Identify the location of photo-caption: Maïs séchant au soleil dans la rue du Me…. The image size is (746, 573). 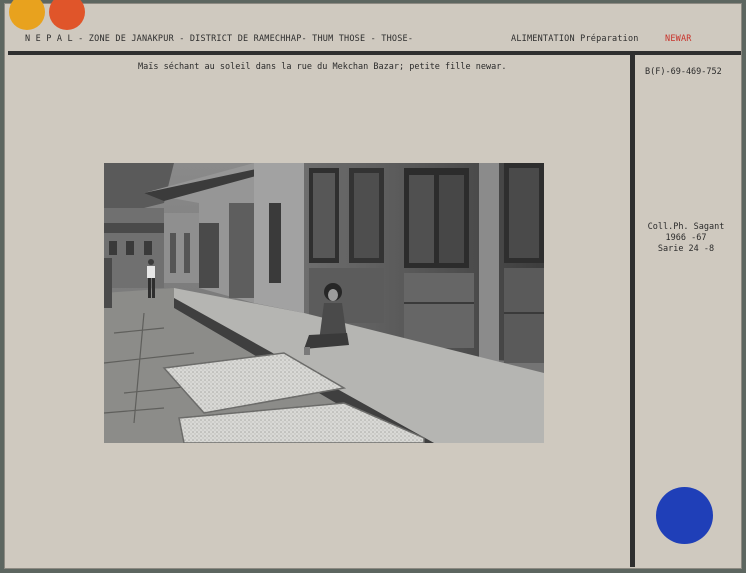
(322, 67).